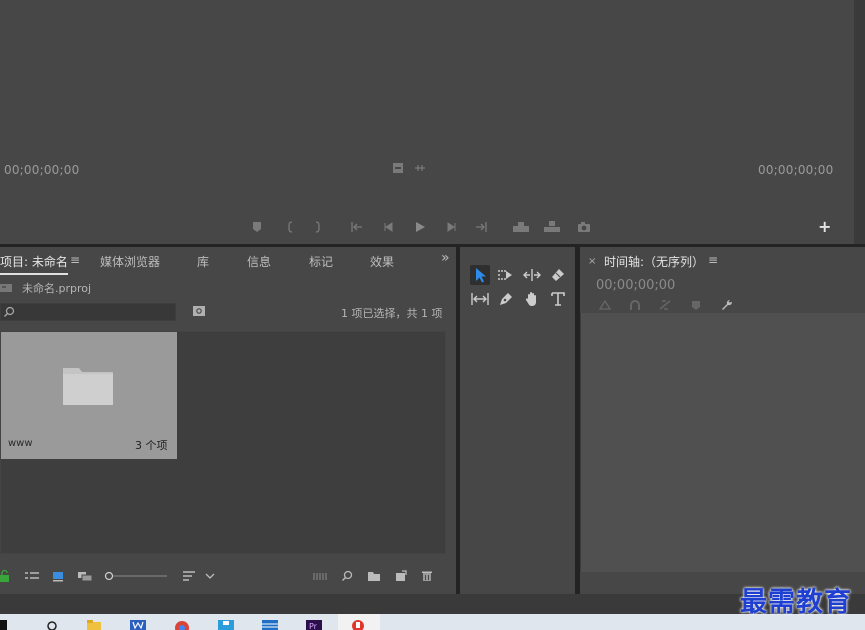  Describe the element at coordinates (552, 227) in the screenshot. I see `extract-icon` at that location.